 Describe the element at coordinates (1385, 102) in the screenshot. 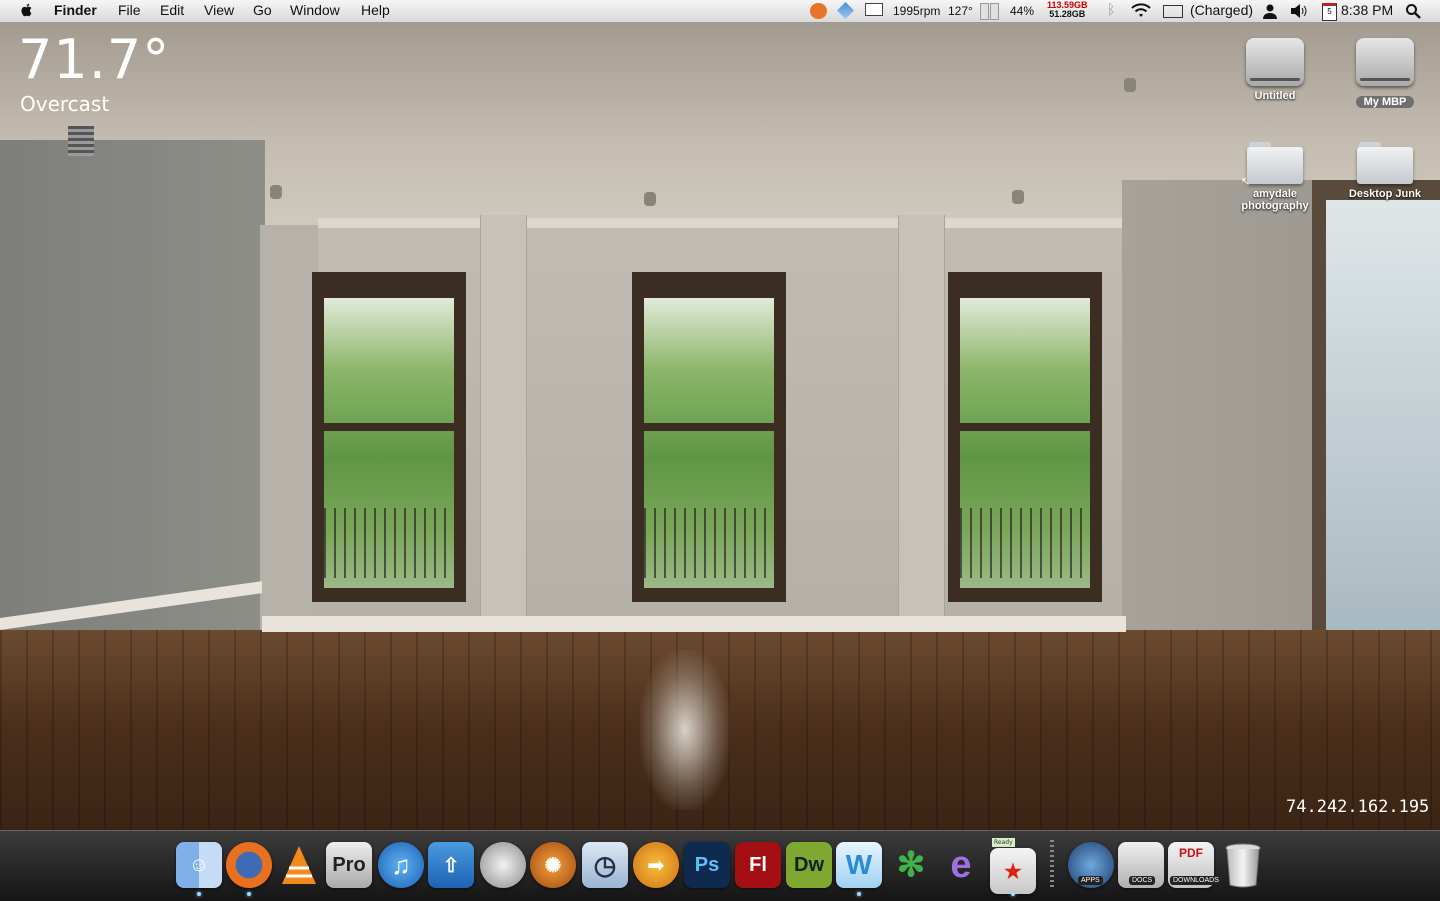

I see `desktop-icon-label: My MBP` at that location.